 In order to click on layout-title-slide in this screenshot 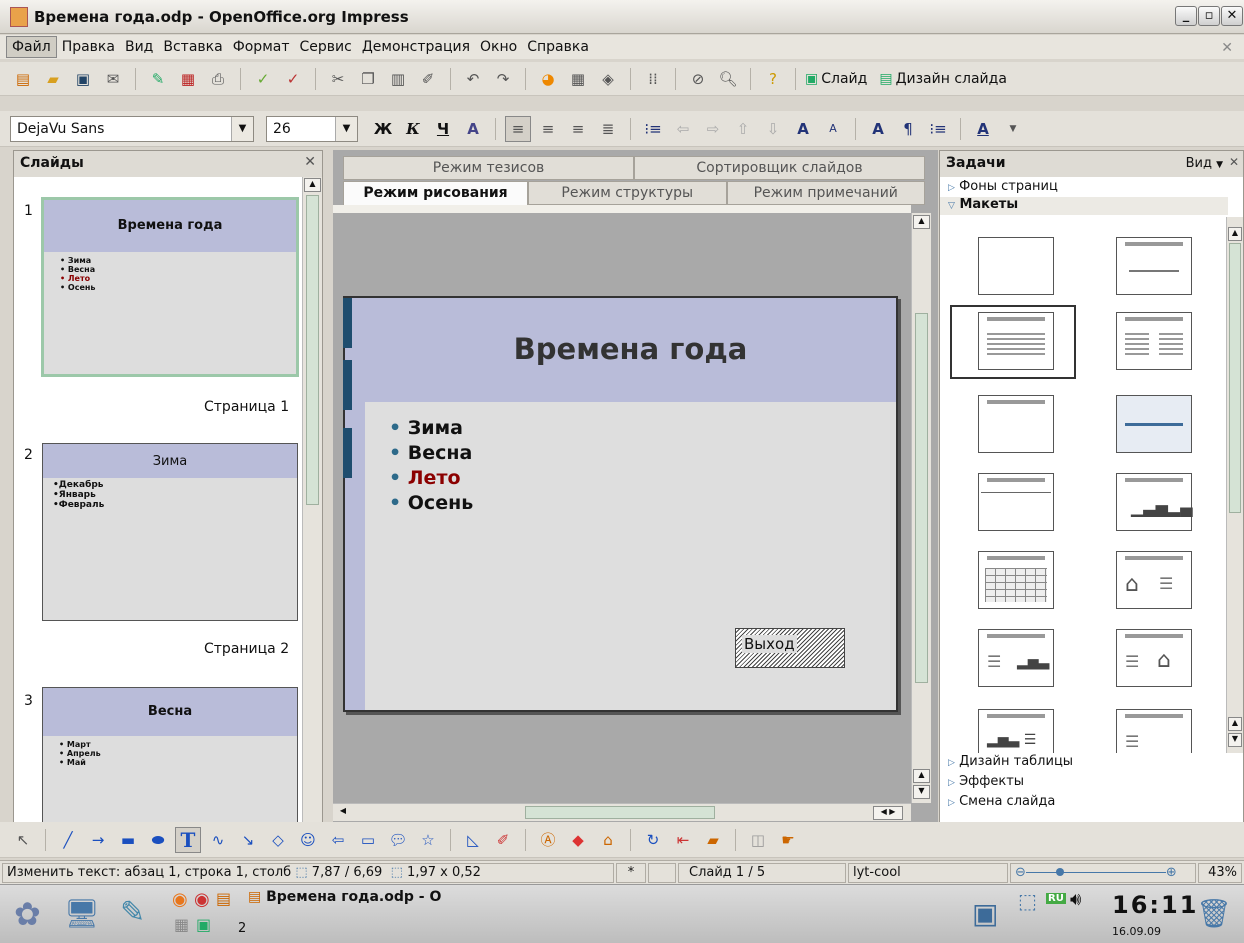, I will do `click(1016, 424)`.